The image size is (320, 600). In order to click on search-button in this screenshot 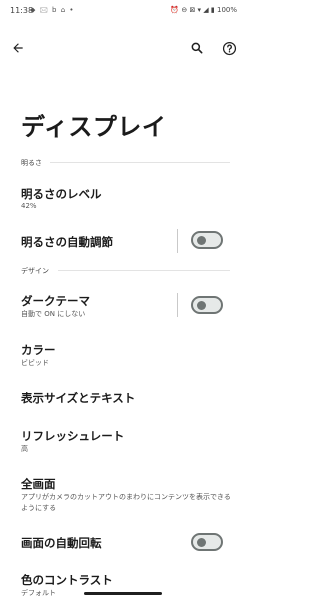, I will do `click(197, 48)`.